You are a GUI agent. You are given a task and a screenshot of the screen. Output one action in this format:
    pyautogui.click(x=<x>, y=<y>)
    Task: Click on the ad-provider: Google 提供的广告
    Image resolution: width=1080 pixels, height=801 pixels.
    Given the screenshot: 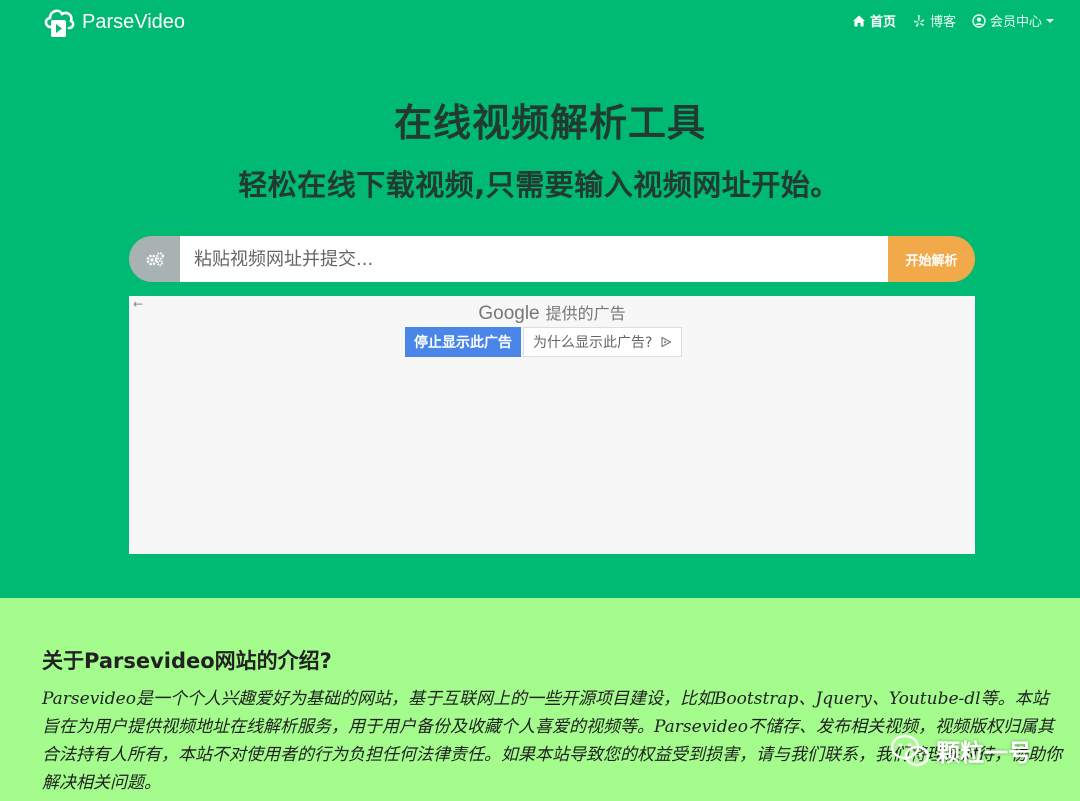 What is the action you would take?
    pyautogui.click(x=552, y=312)
    